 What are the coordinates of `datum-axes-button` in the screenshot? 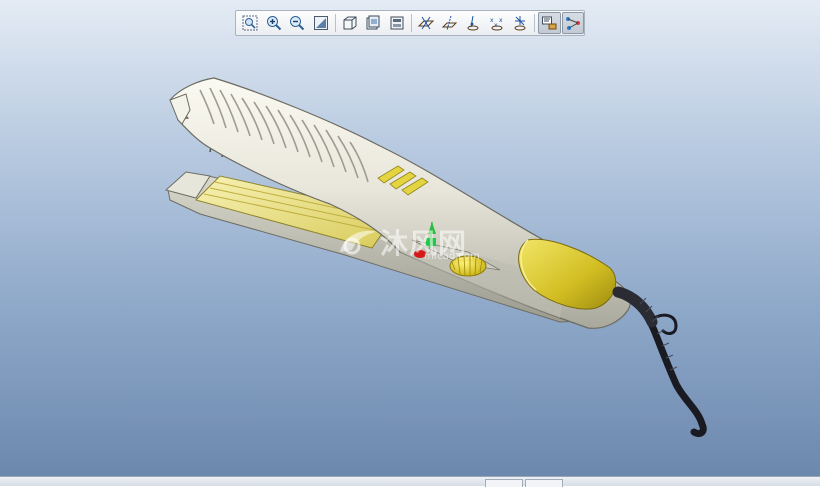 It's located at (449, 23).